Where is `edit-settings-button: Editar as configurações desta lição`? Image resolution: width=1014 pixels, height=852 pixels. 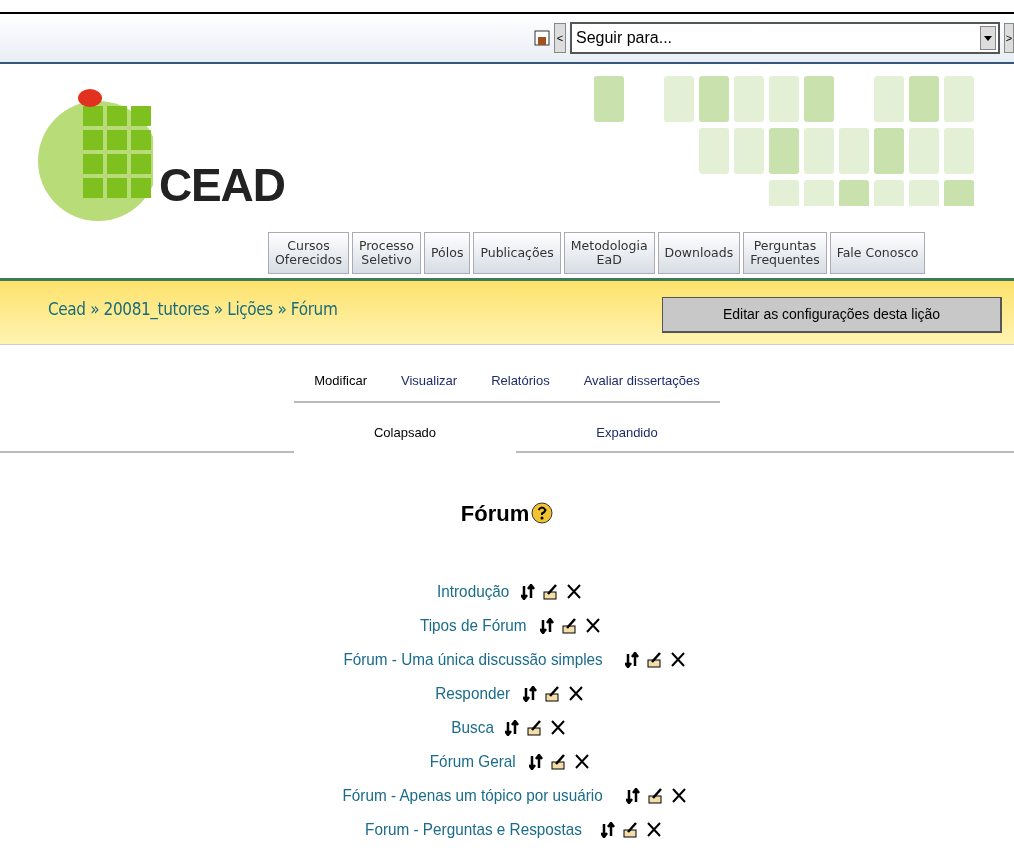 edit-settings-button: Editar as configurações desta lição is located at coordinates (832, 315).